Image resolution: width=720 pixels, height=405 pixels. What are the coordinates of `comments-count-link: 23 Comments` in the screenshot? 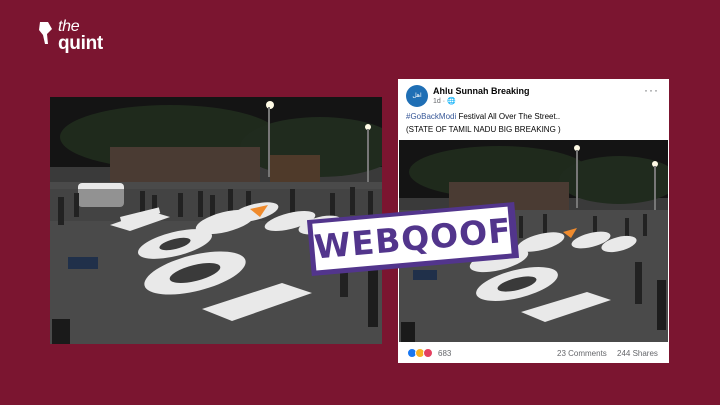 It's located at (582, 353).